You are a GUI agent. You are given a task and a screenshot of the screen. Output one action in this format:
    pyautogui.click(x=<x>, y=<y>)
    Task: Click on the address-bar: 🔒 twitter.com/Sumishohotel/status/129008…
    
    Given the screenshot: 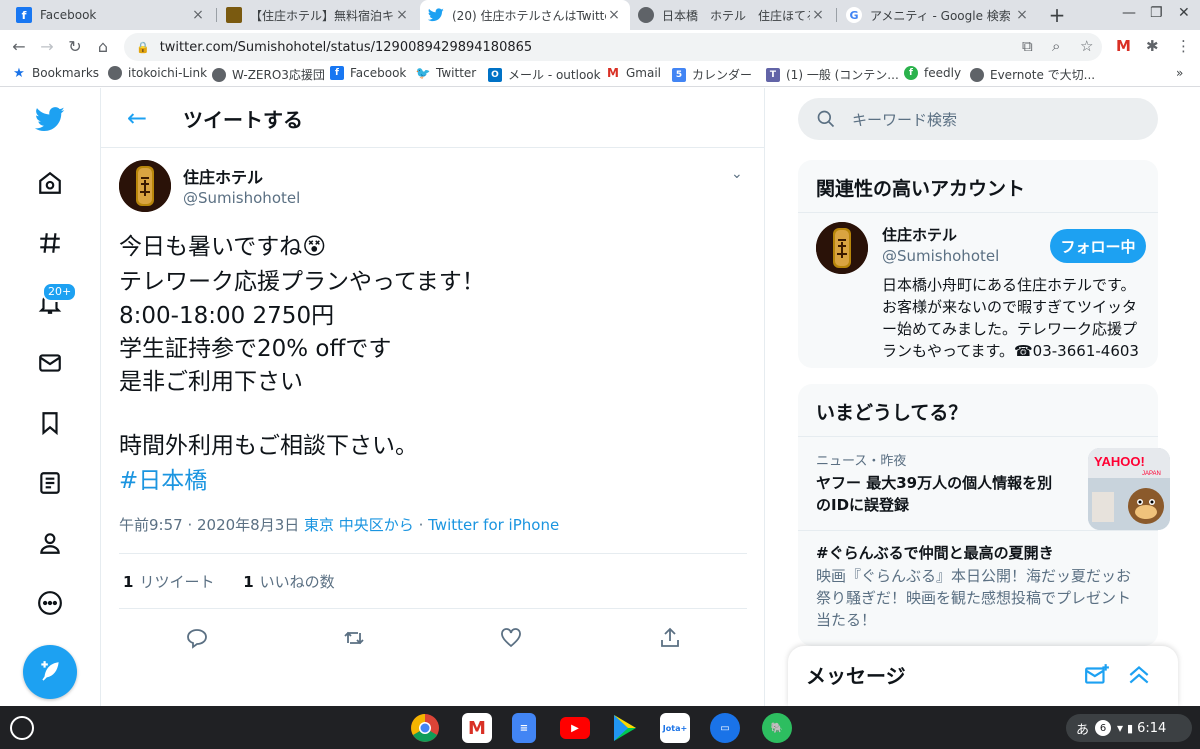 What is the action you would take?
    pyautogui.click(x=613, y=47)
    